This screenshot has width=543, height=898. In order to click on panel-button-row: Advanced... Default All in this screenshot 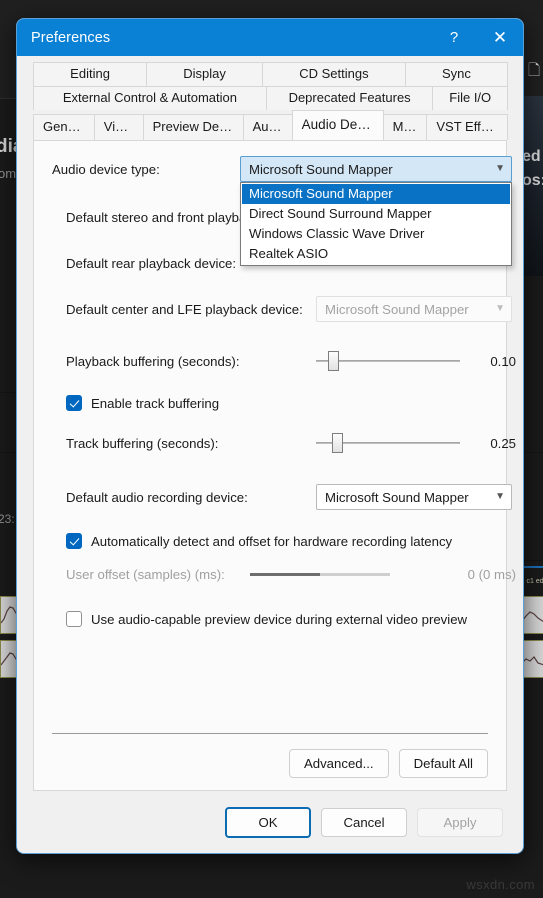, I will do `click(388, 763)`.